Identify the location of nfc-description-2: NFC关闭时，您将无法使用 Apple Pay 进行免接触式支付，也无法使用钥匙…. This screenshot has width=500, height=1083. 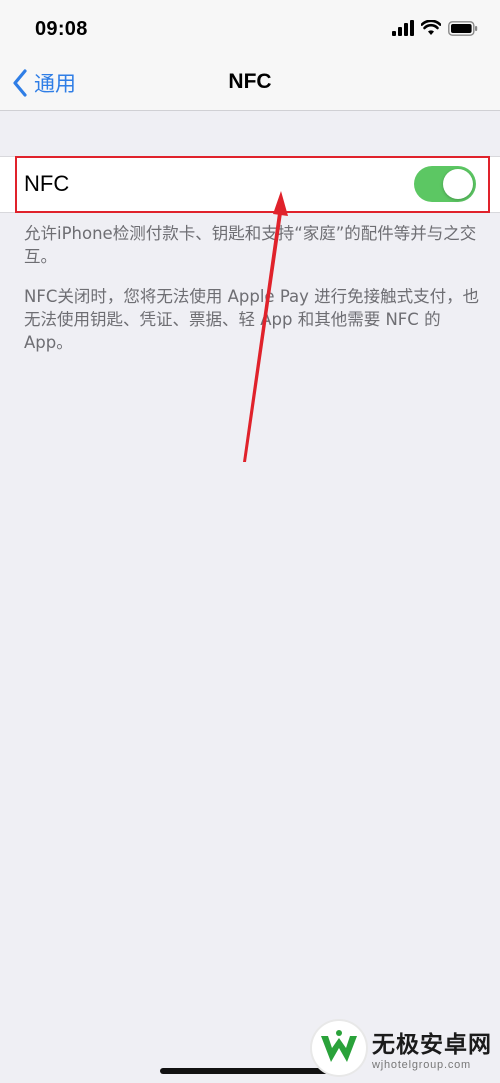
(252, 319).